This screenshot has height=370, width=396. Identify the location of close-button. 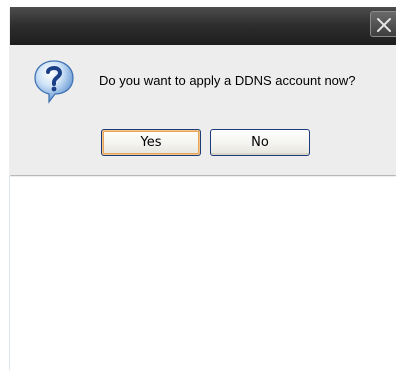
(383, 24).